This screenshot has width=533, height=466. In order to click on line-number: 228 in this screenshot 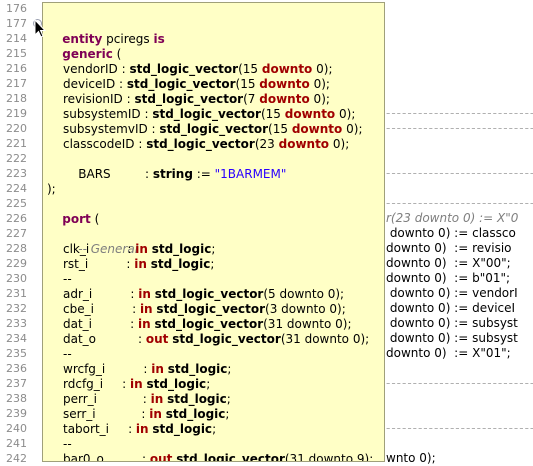, I will do `click(16, 248)`.